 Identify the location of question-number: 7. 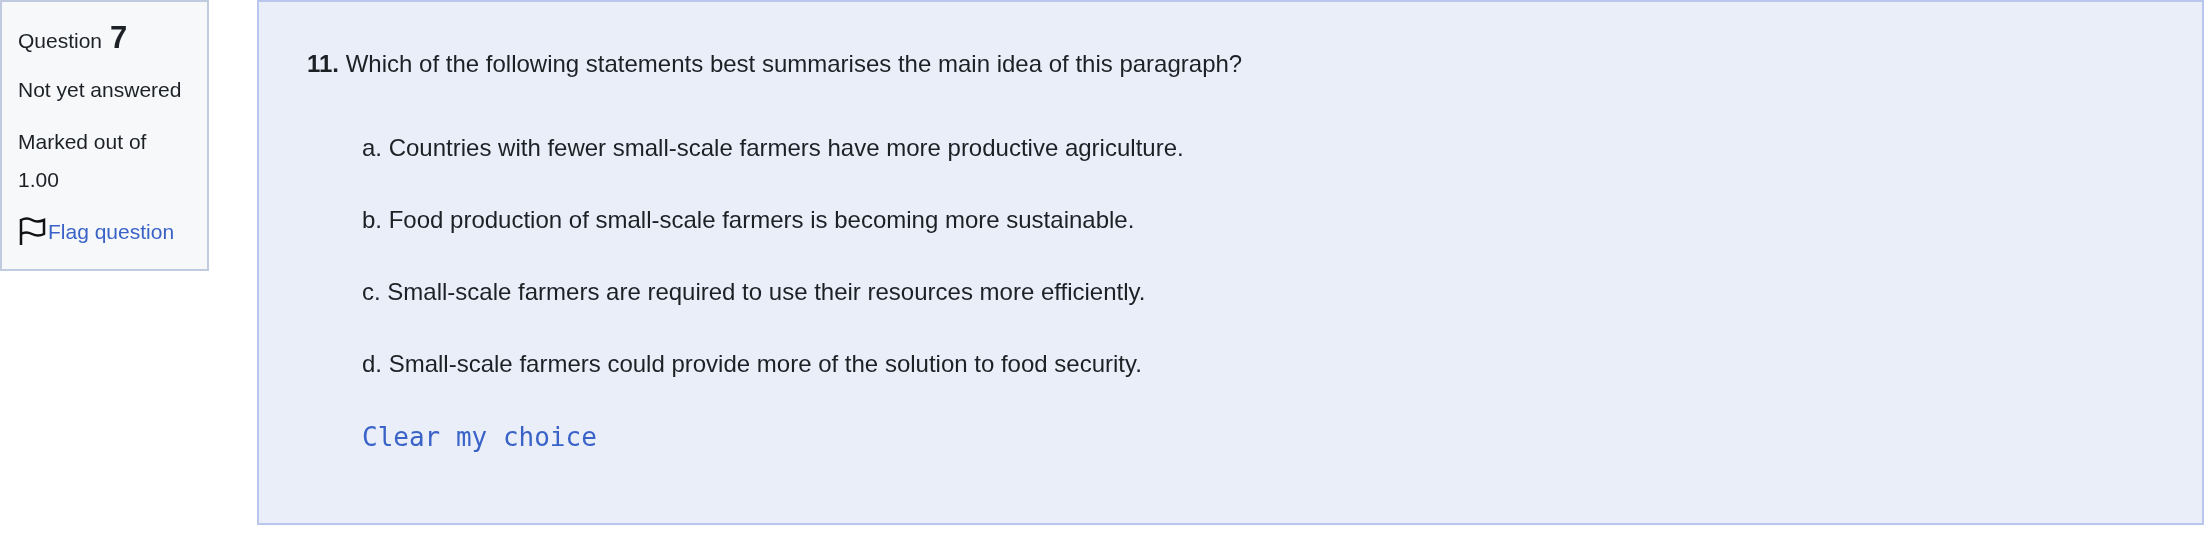
(119, 37).